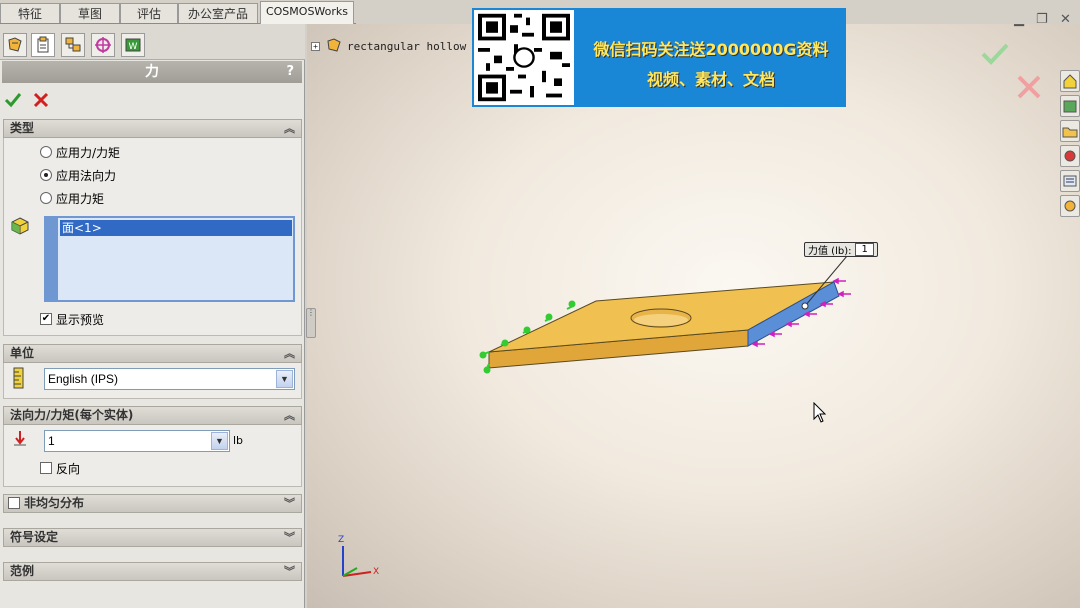 This screenshot has height=608, width=1080. Describe the element at coordinates (1070, 131) in the screenshot. I see `file-explorer-icon` at that location.